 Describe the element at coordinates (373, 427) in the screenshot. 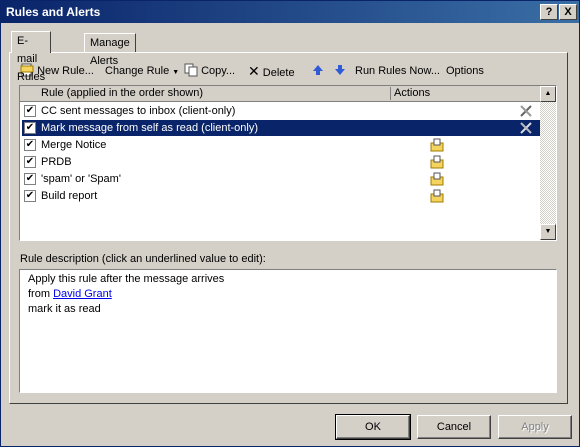

I see `ok-button: OK` at that location.